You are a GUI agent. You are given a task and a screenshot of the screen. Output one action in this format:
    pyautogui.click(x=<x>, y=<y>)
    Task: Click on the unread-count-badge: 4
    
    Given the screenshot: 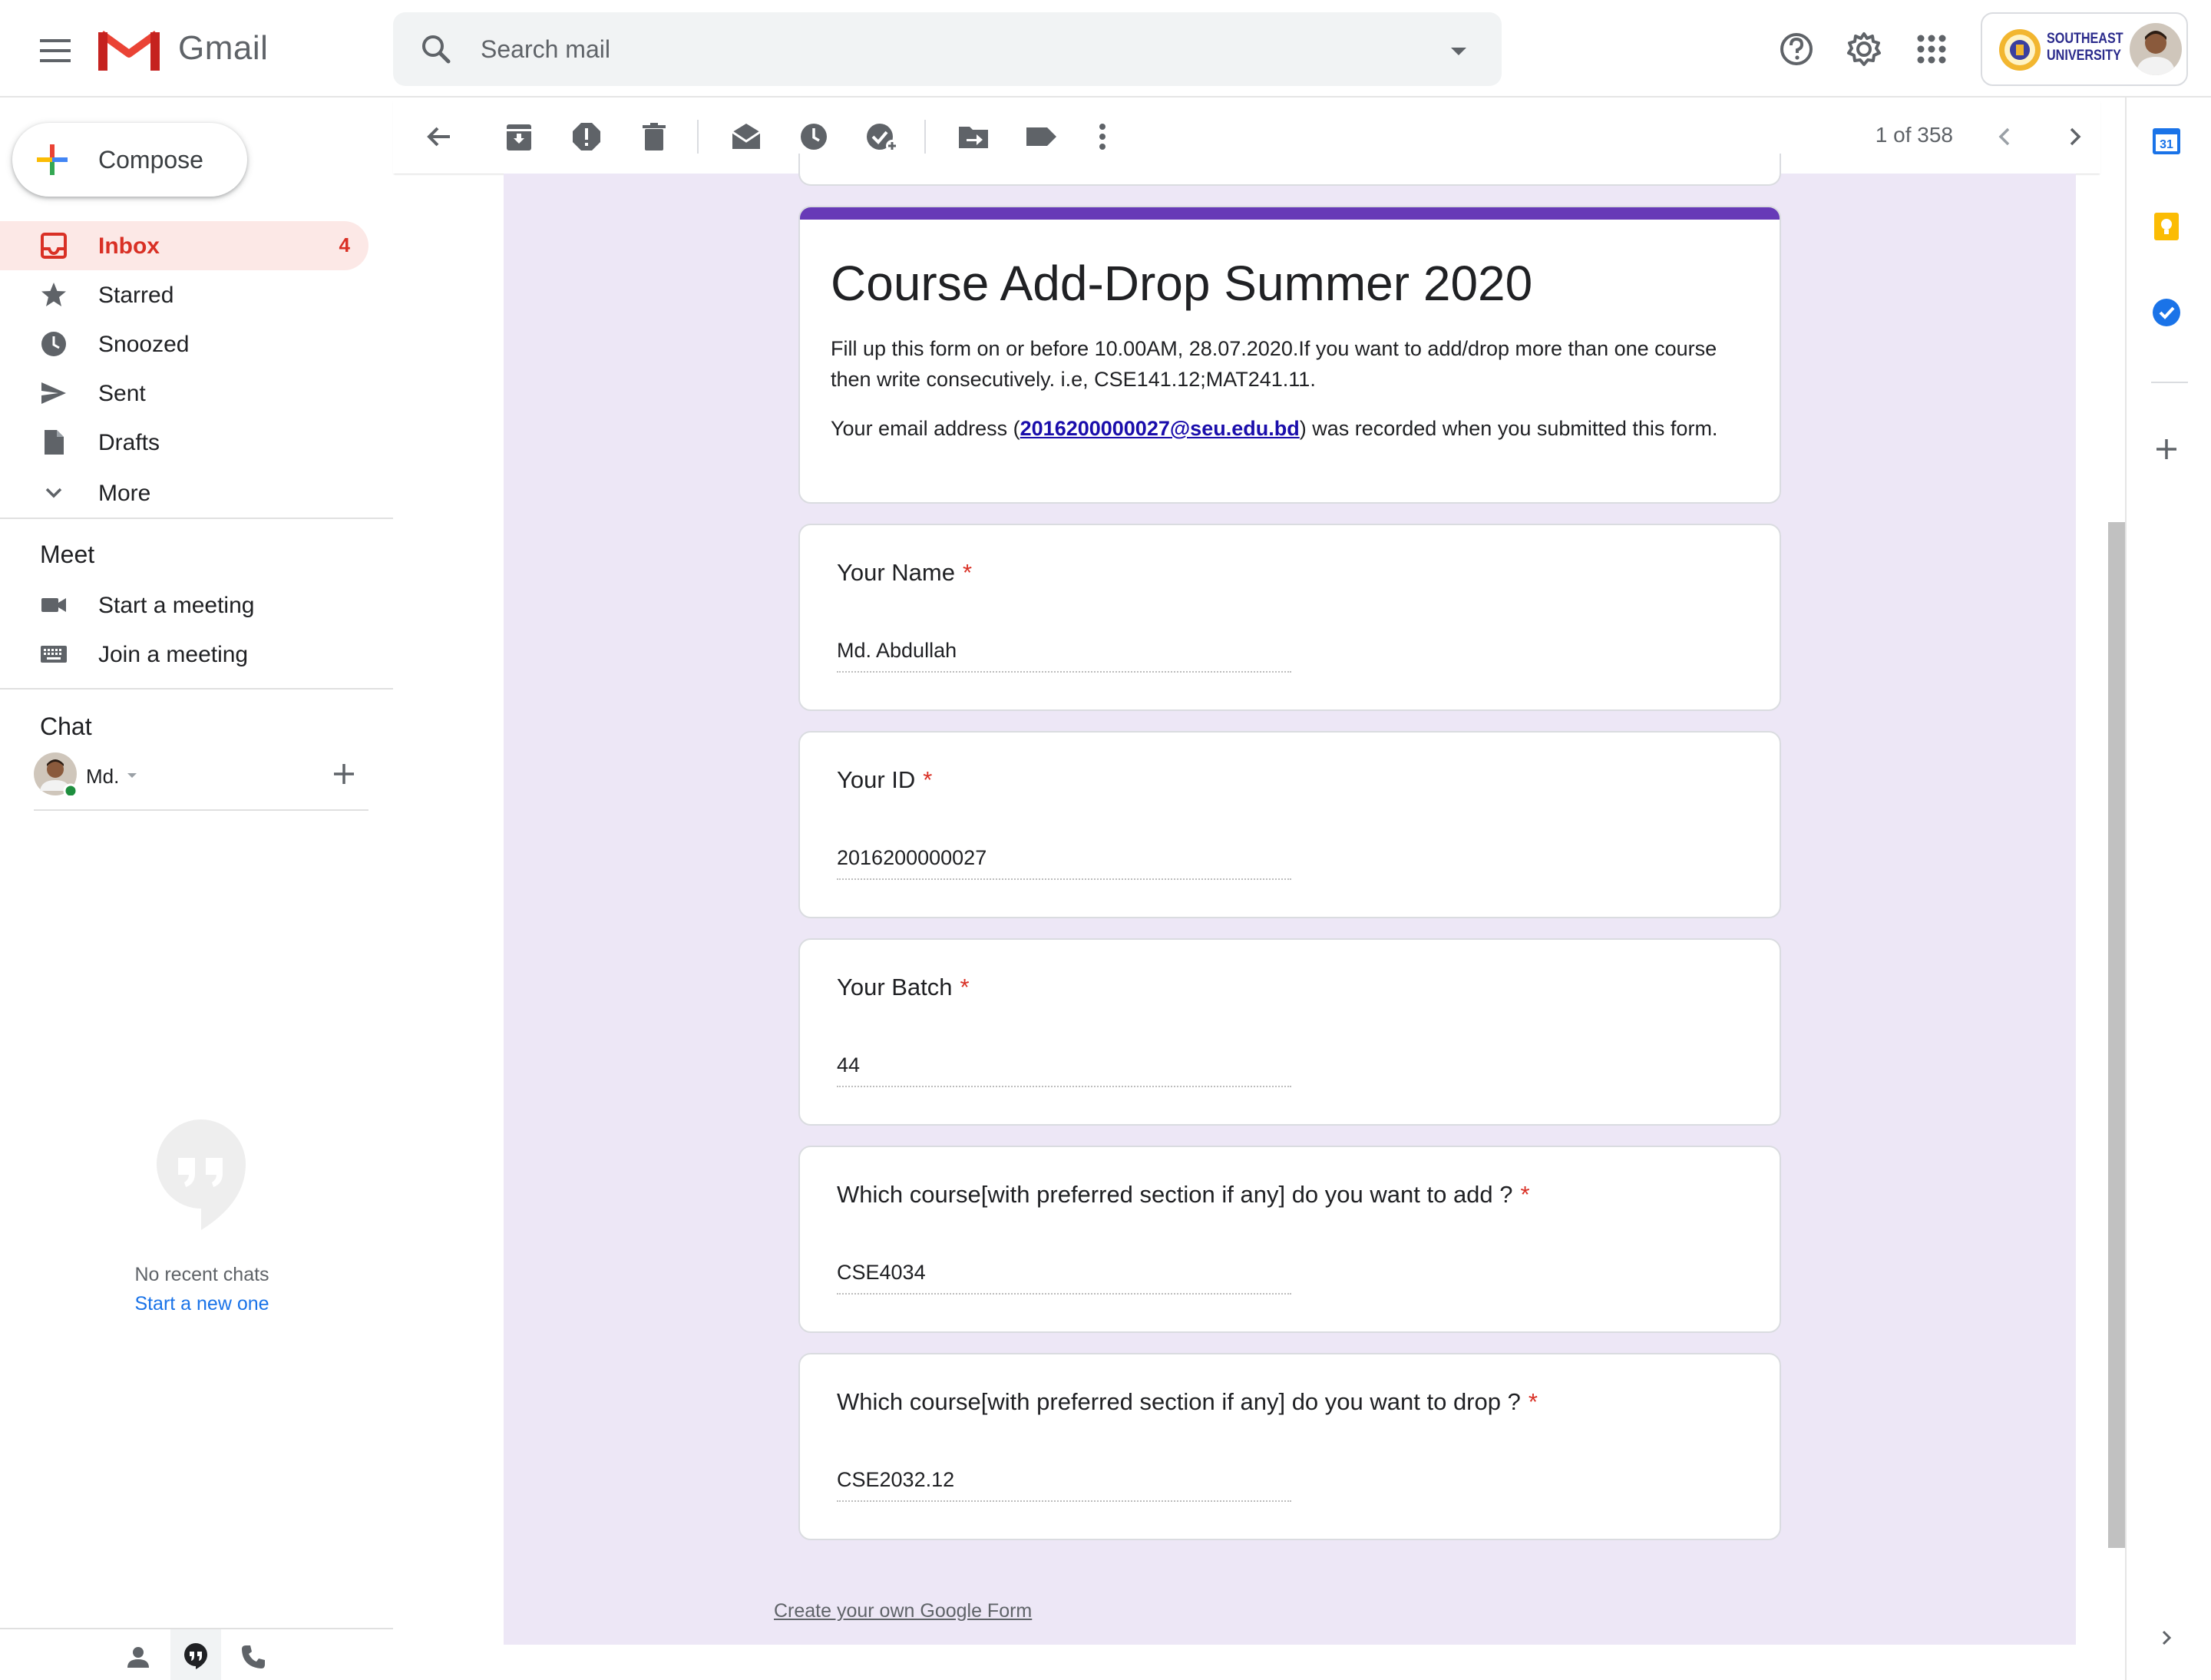 What is the action you would take?
    pyautogui.click(x=344, y=245)
    